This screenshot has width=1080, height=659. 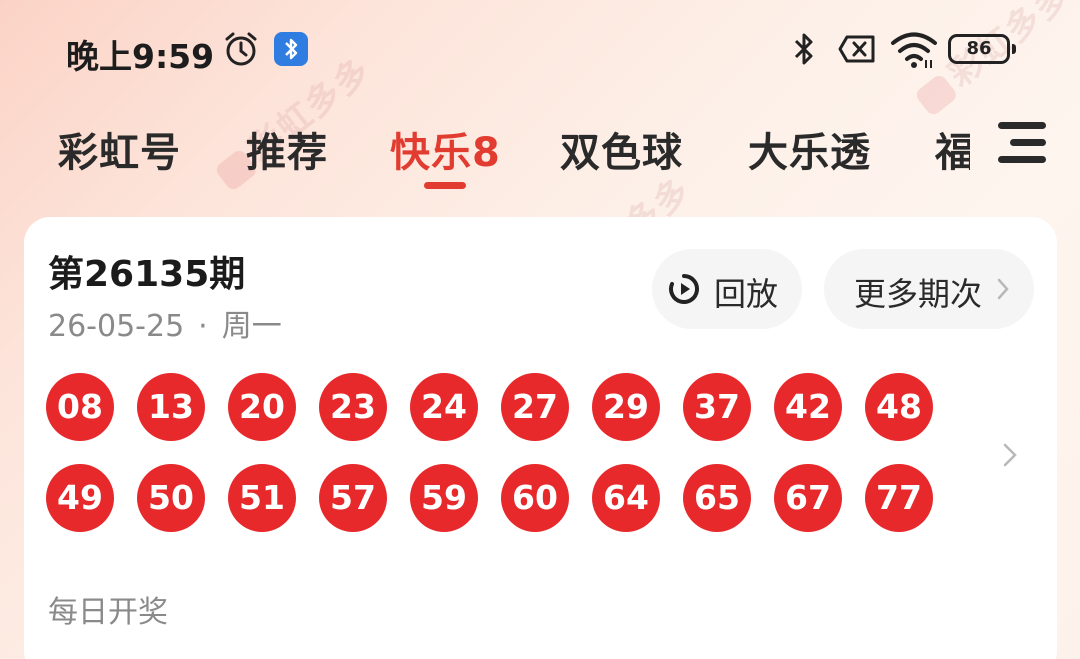 I want to click on no-sim-icon, so click(x=856, y=49).